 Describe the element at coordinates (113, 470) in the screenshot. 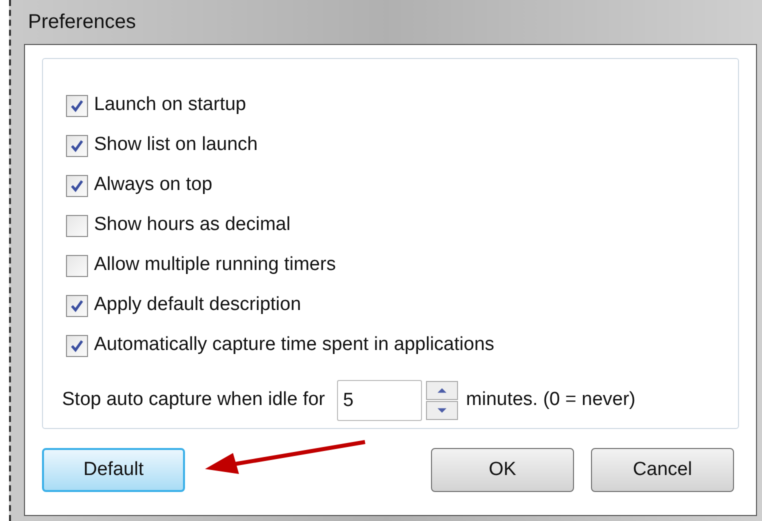

I see `default-button: Default` at that location.